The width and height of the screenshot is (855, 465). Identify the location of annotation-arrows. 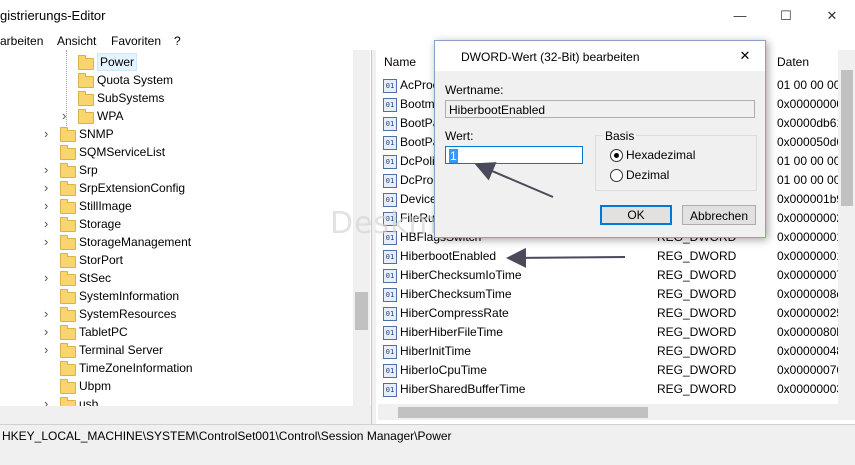
(550, 215).